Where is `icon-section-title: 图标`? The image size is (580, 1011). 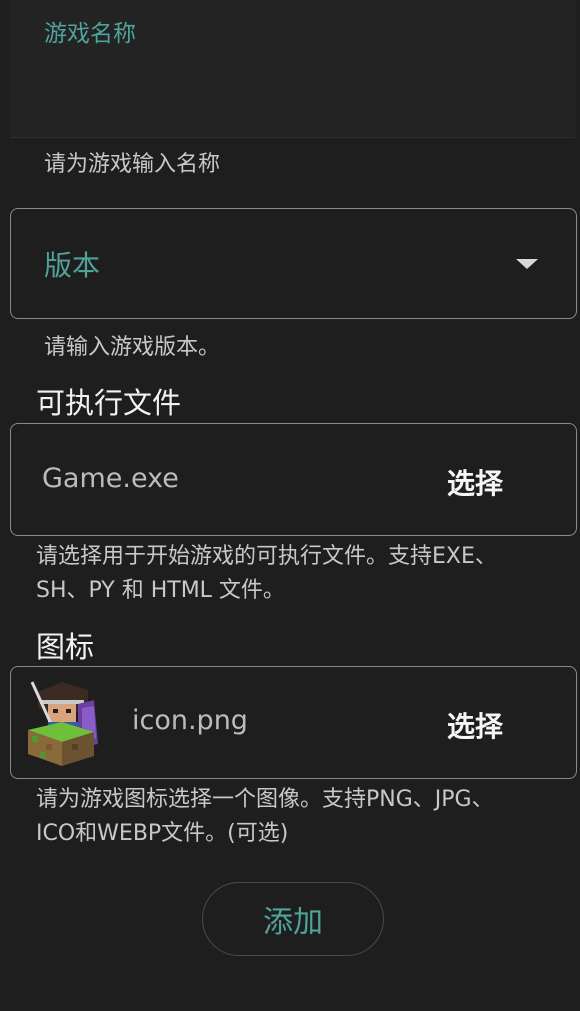
icon-section-title: 图标 is located at coordinates (65, 647).